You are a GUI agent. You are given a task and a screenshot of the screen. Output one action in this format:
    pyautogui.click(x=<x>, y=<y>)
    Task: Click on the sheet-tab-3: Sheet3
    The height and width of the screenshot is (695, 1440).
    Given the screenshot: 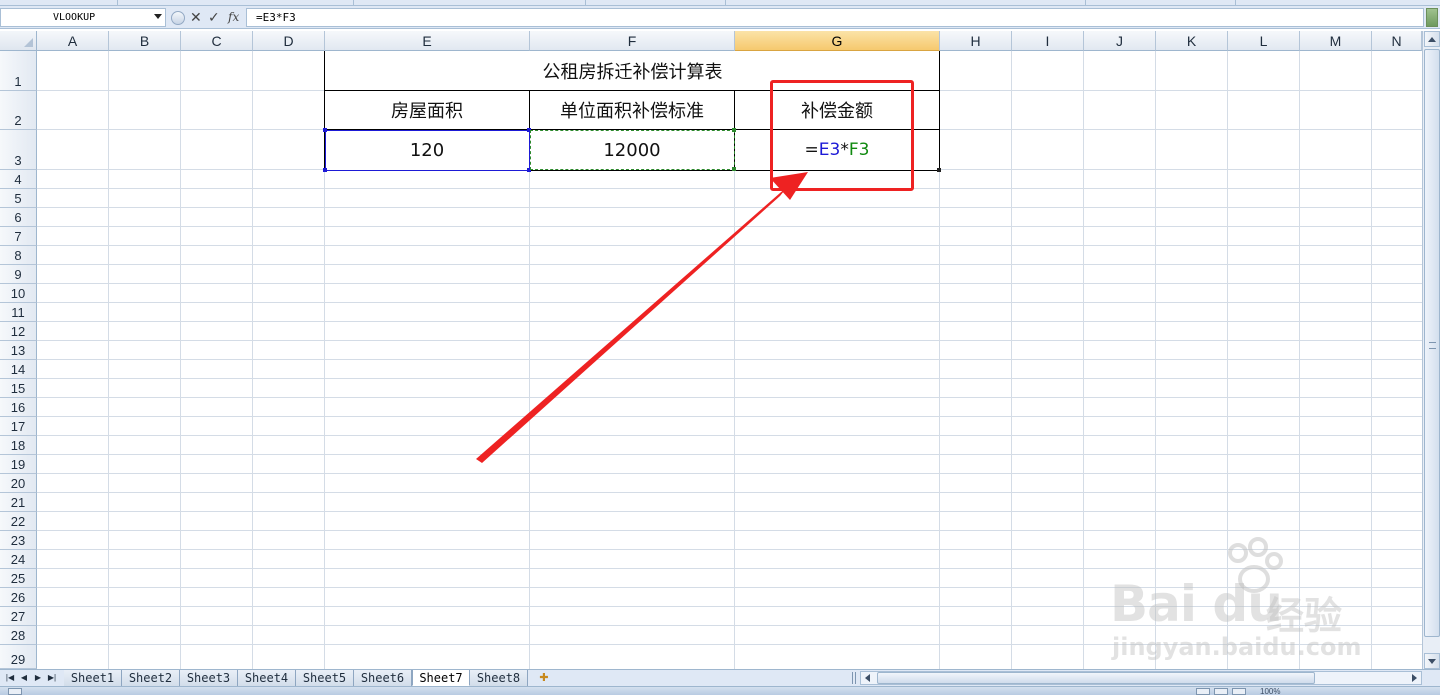 What is the action you would take?
    pyautogui.click(x=209, y=678)
    